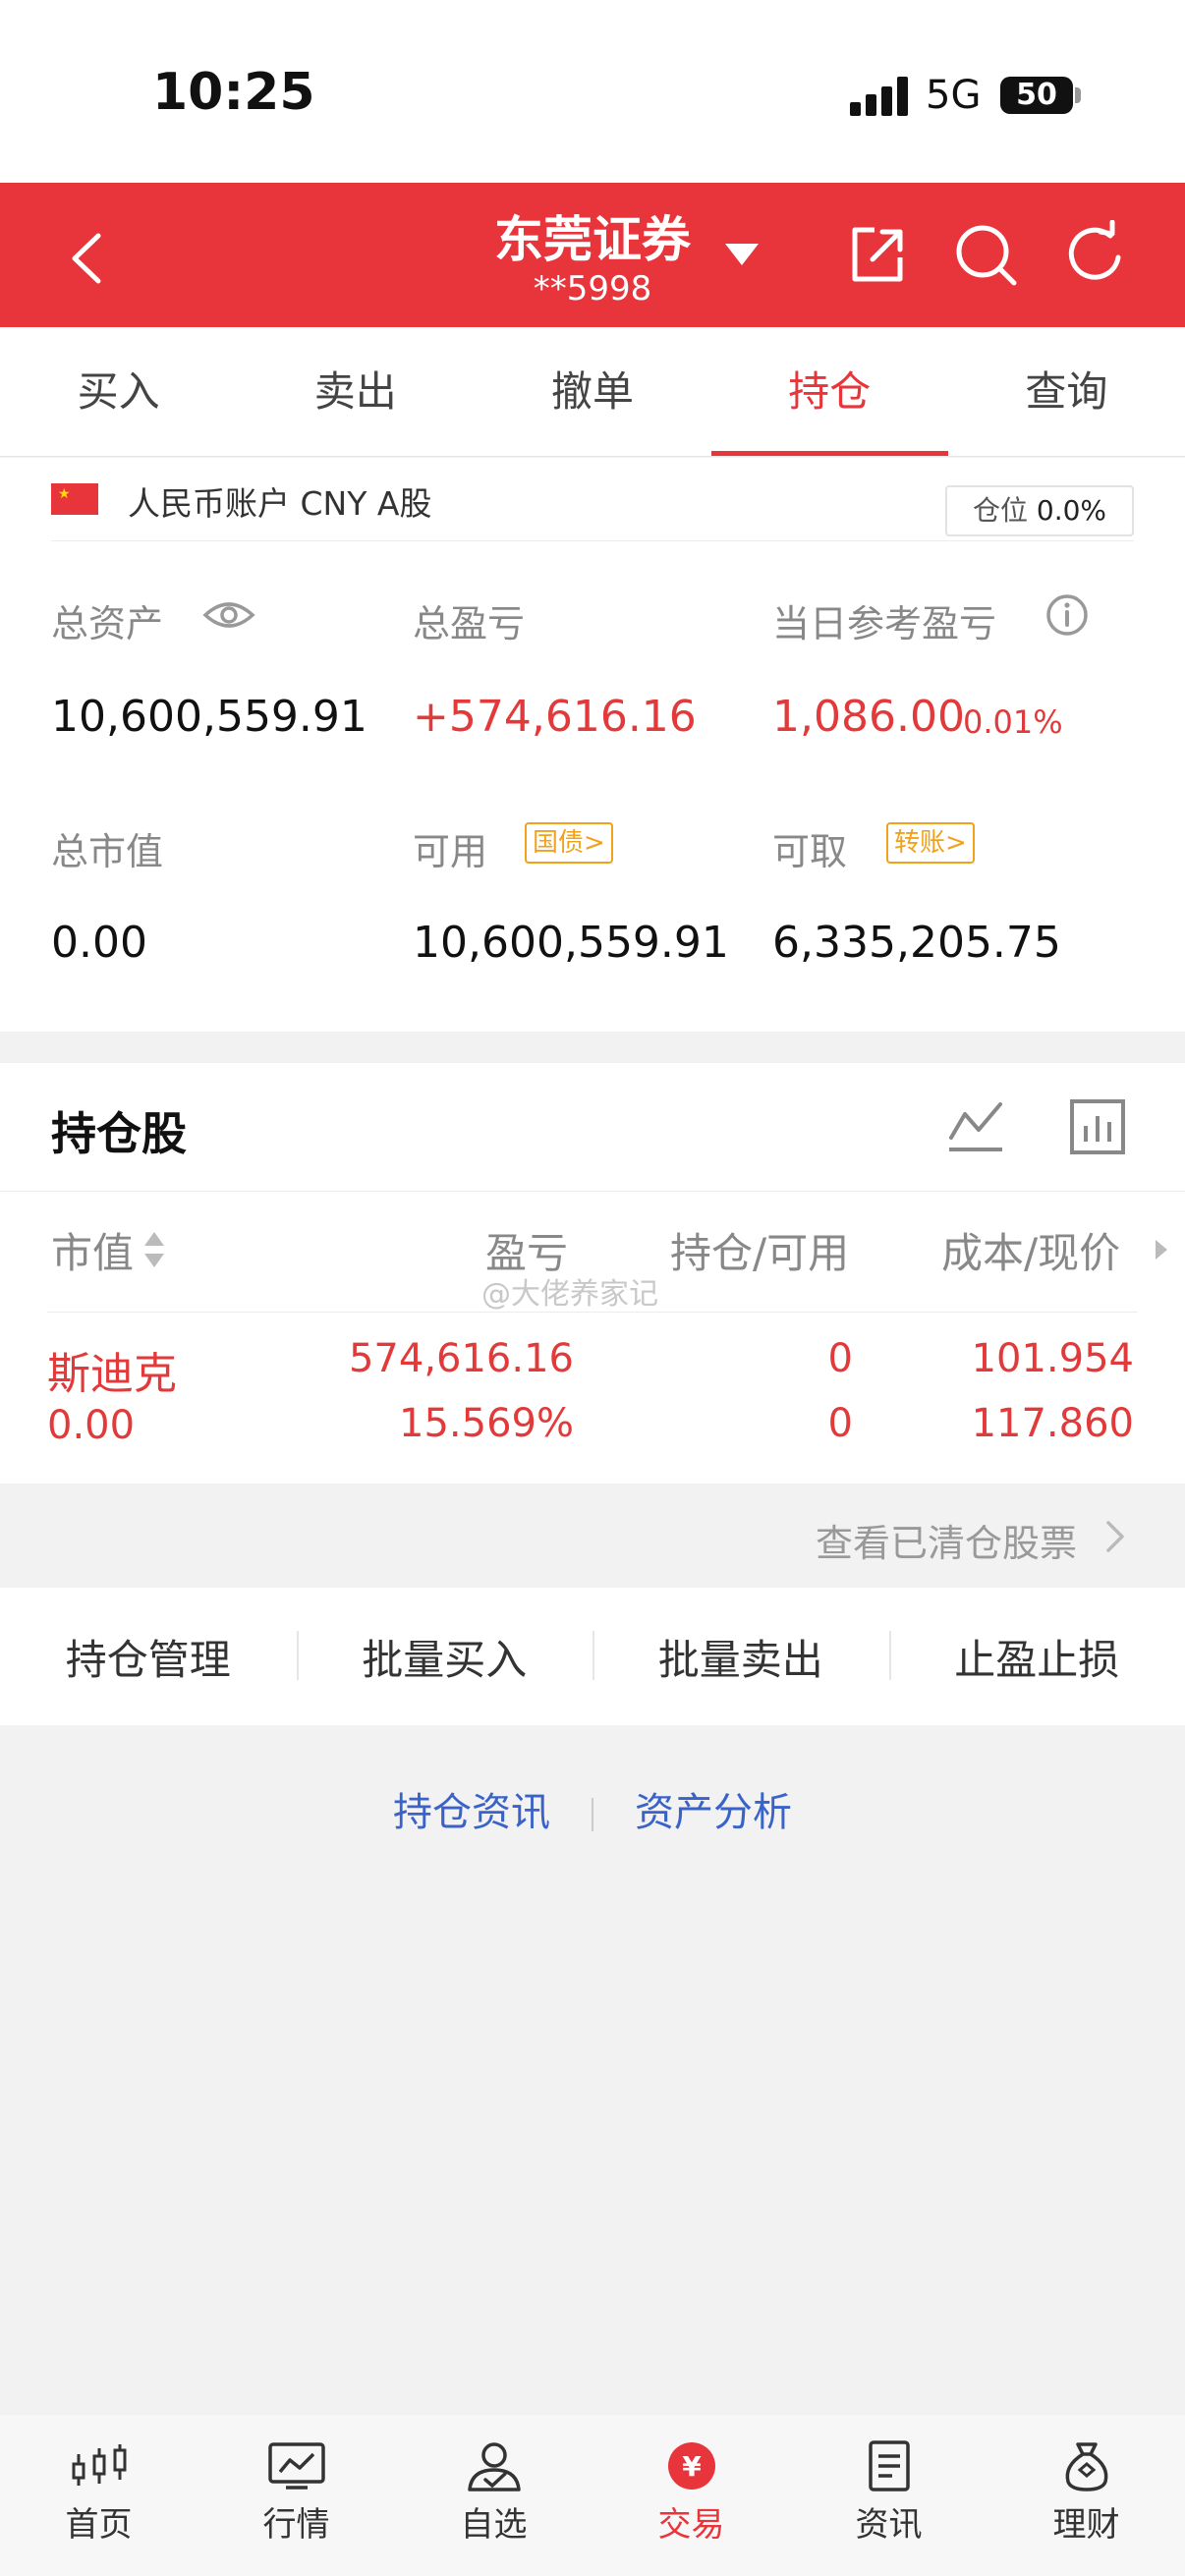  I want to click on trade-tabs: 买入 卖出 撤单 持仓 查询, so click(592, 392).